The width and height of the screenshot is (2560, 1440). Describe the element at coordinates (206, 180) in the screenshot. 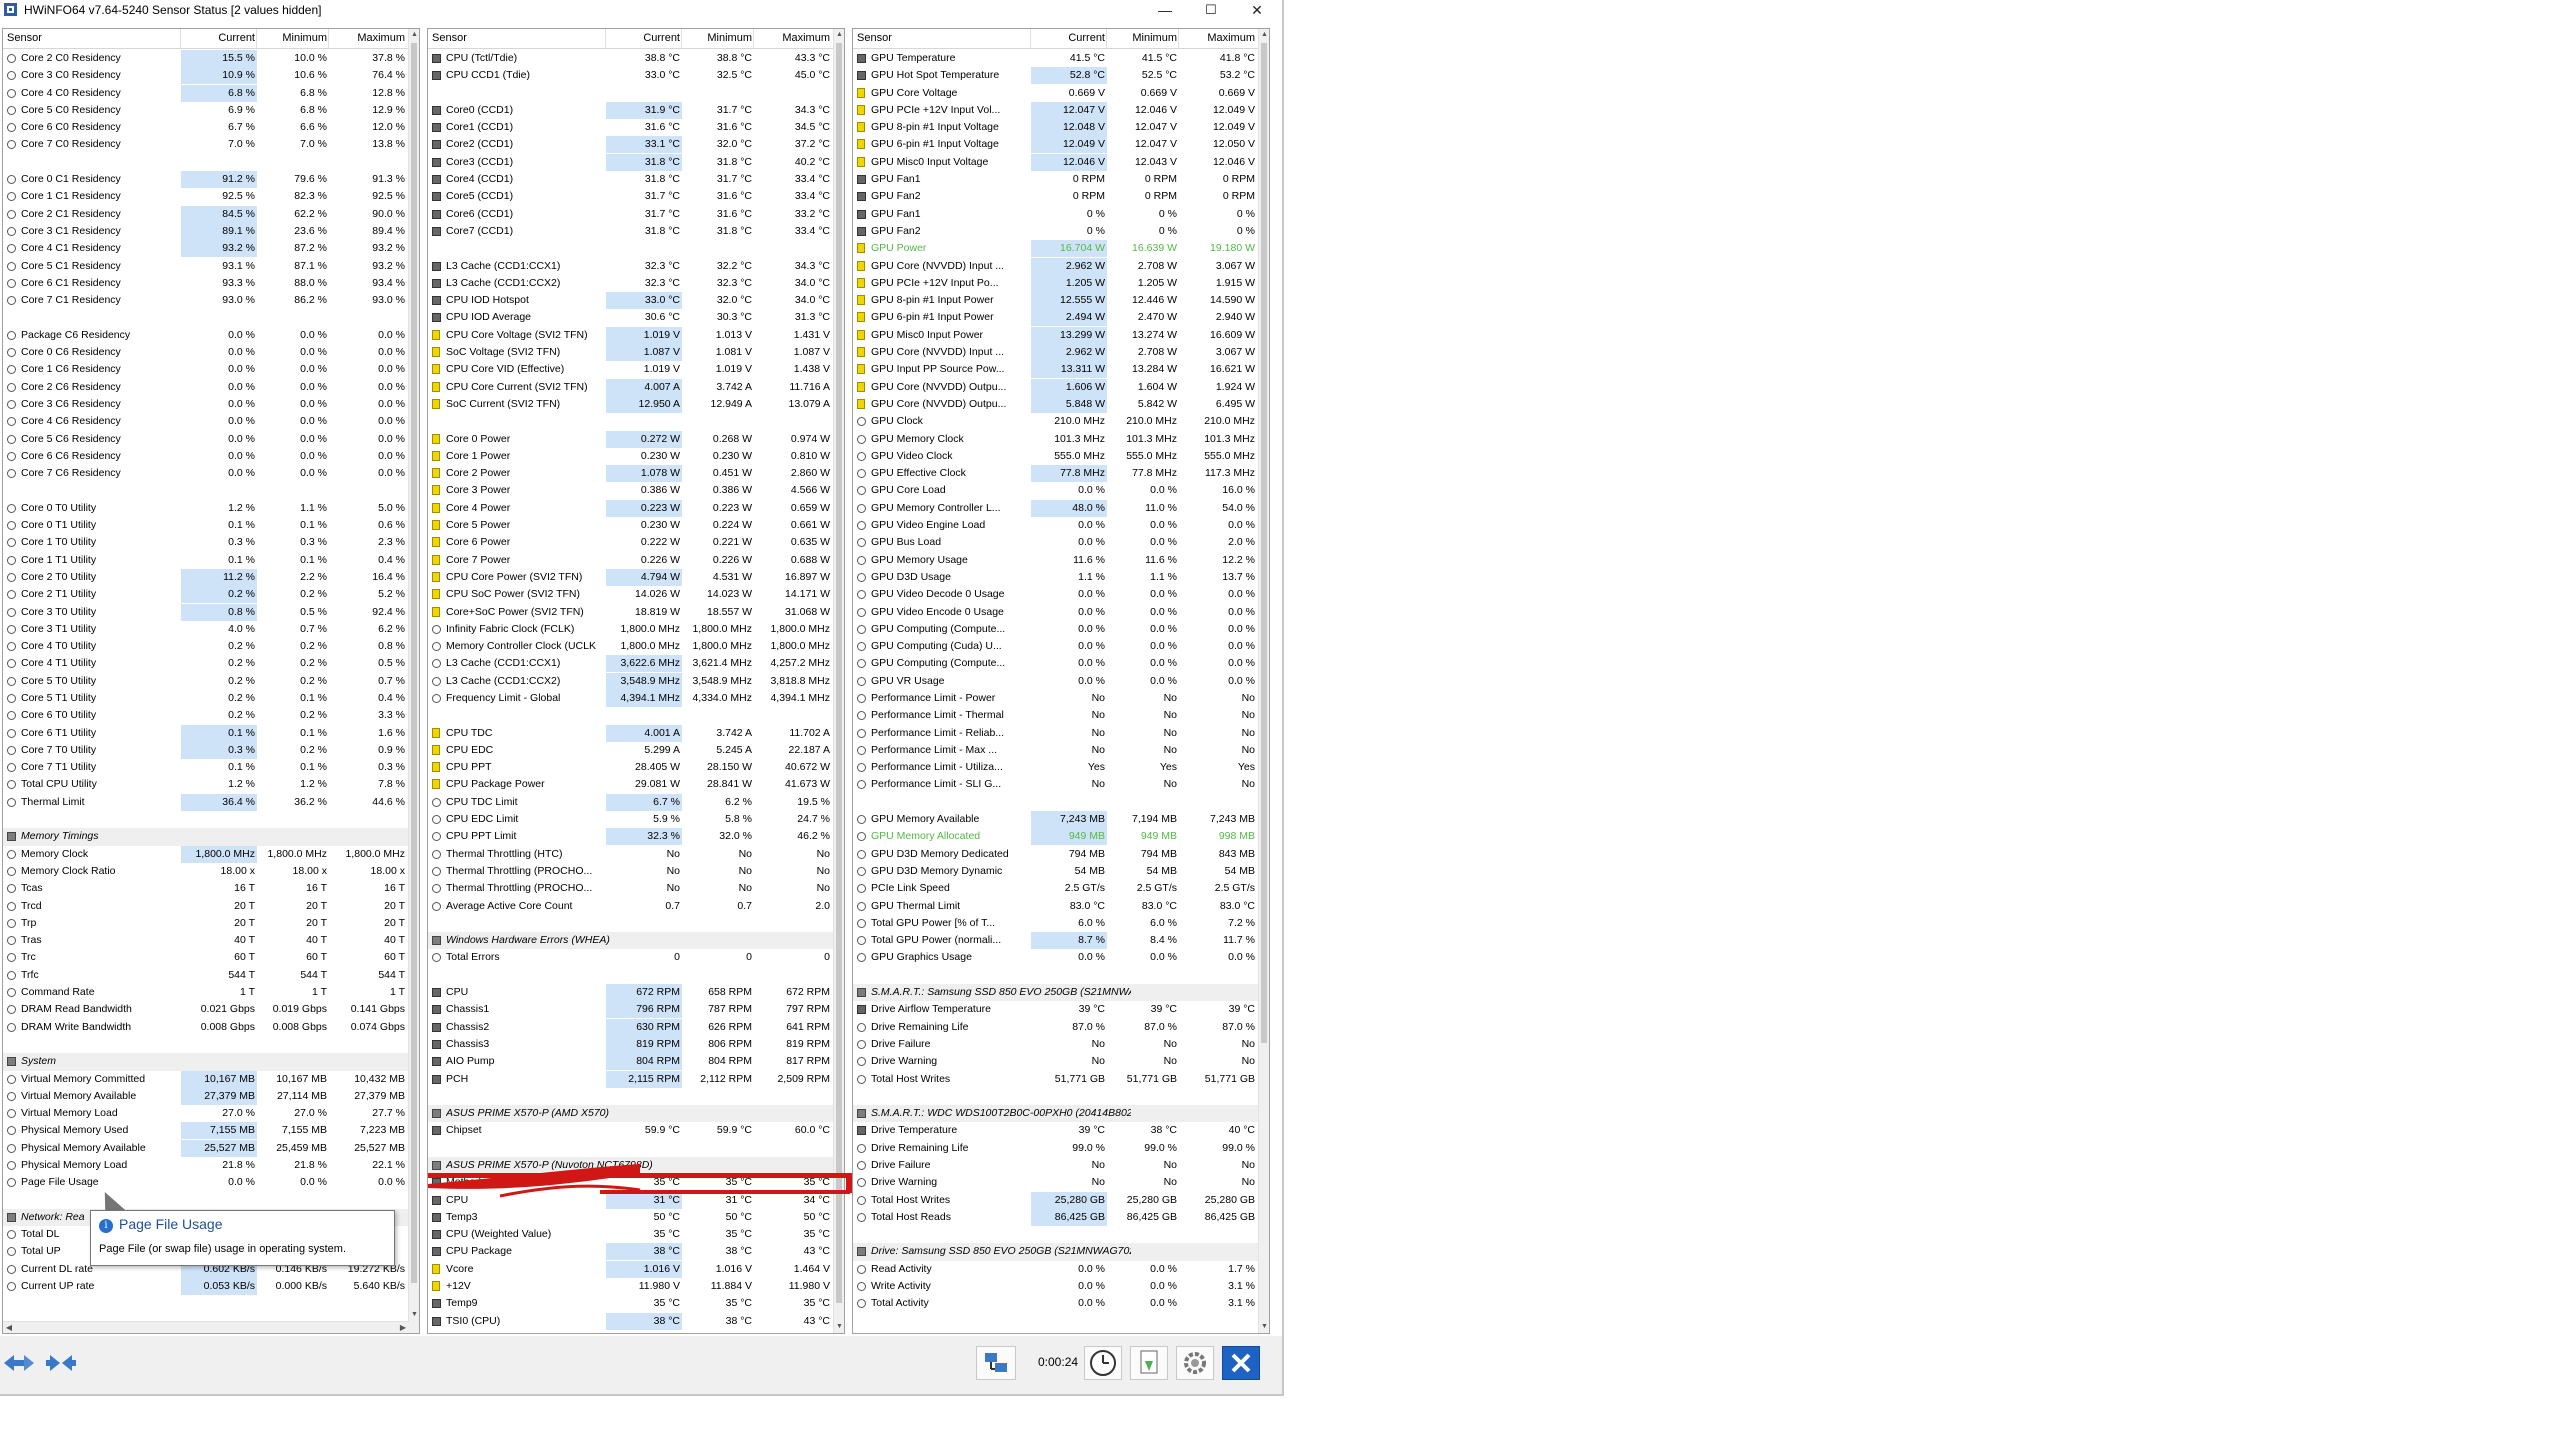

I see `sensor-row: Core 0 C1 Residency 91.2 % 79.6 % 91.3 %` at that location.